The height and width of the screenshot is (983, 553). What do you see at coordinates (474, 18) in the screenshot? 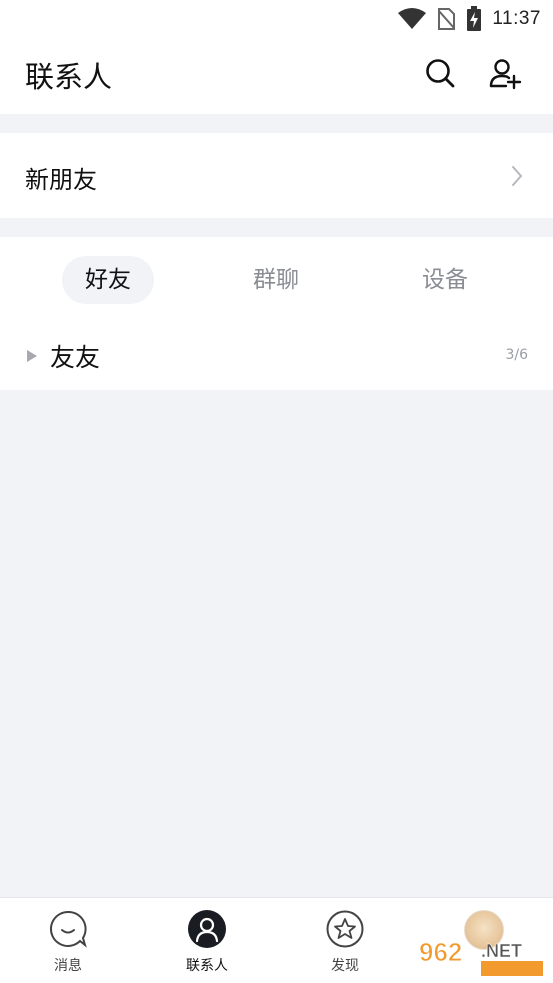
I see `battery-charging-icon` at bounding box center [474, 18].